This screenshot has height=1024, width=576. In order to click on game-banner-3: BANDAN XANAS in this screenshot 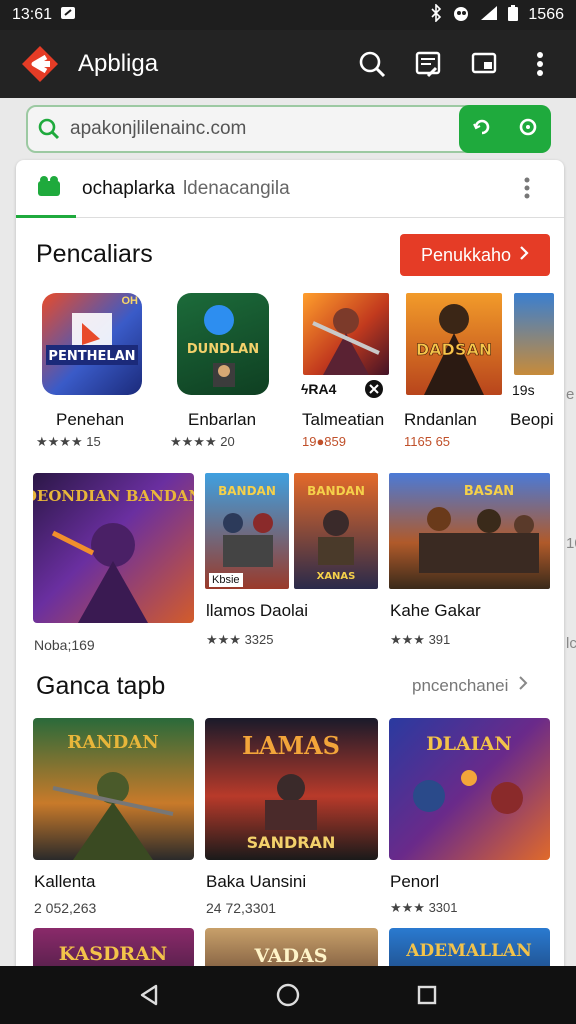, I will do `click(336, 531)`.